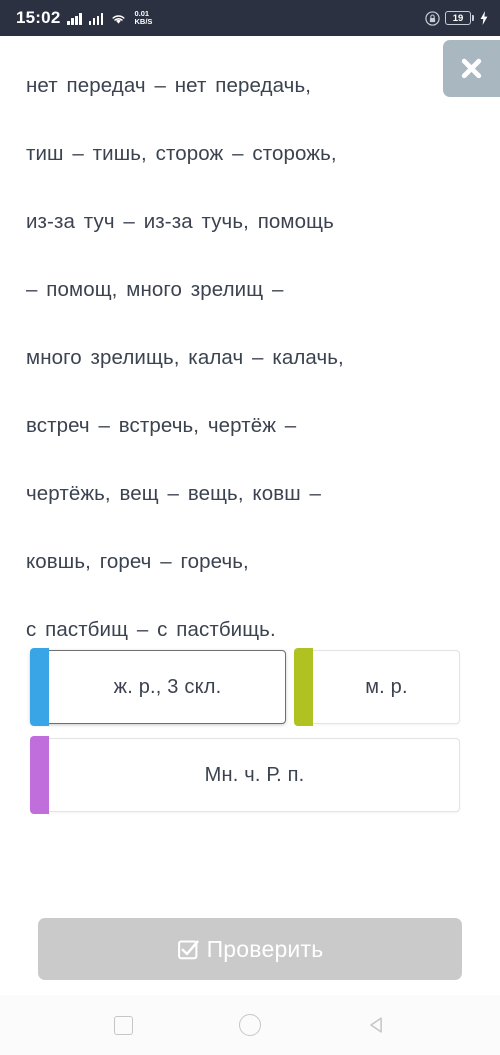 The width and height of the screenshot is (500, 1055). I want to click on status-clock: 15:02, so click(38, 17).